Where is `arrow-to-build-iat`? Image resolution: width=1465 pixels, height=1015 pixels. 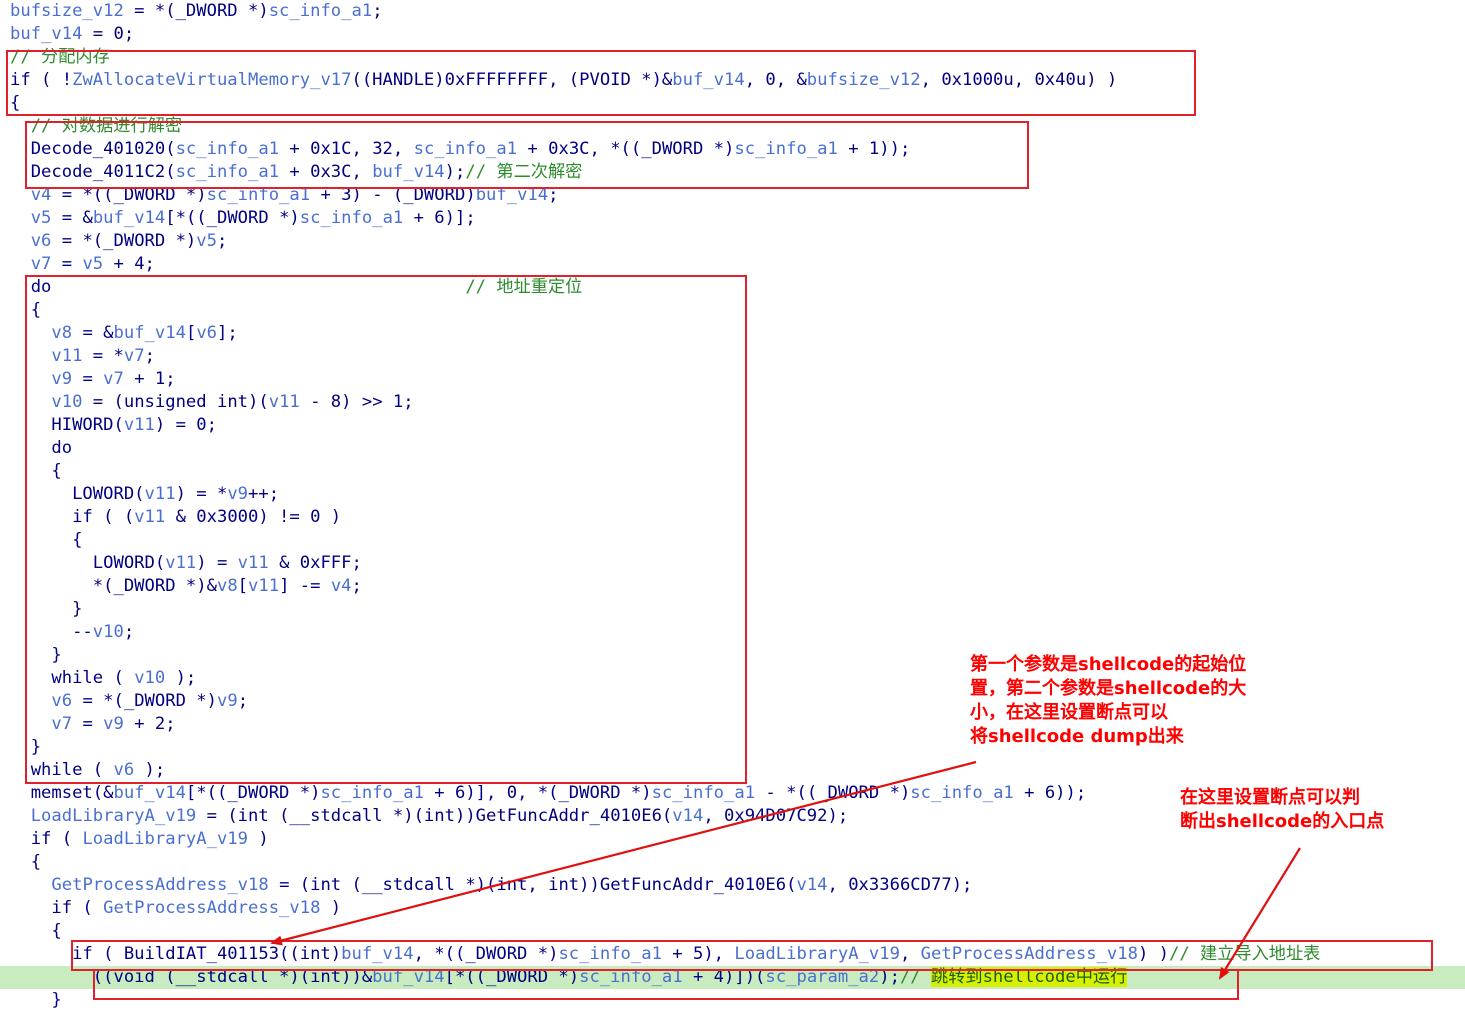
arrow-to-build-iat is located at coordinates (623, 853).